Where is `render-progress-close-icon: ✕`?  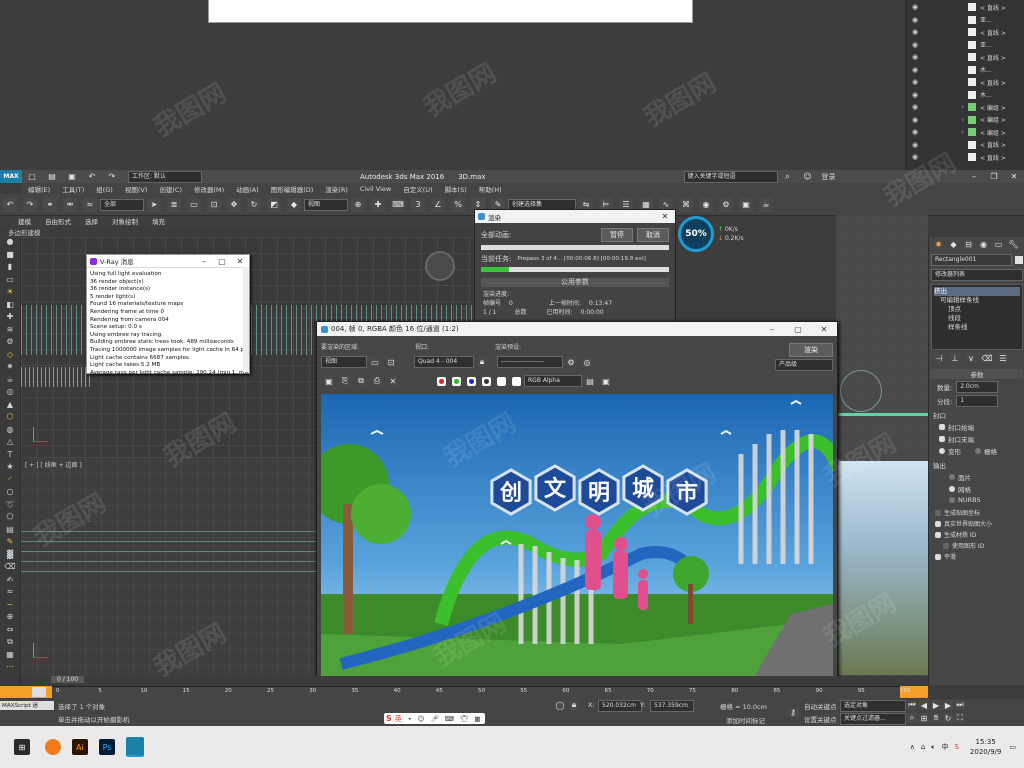 render-progress-close-icon: ✕ is located at coordinates (665, 217).